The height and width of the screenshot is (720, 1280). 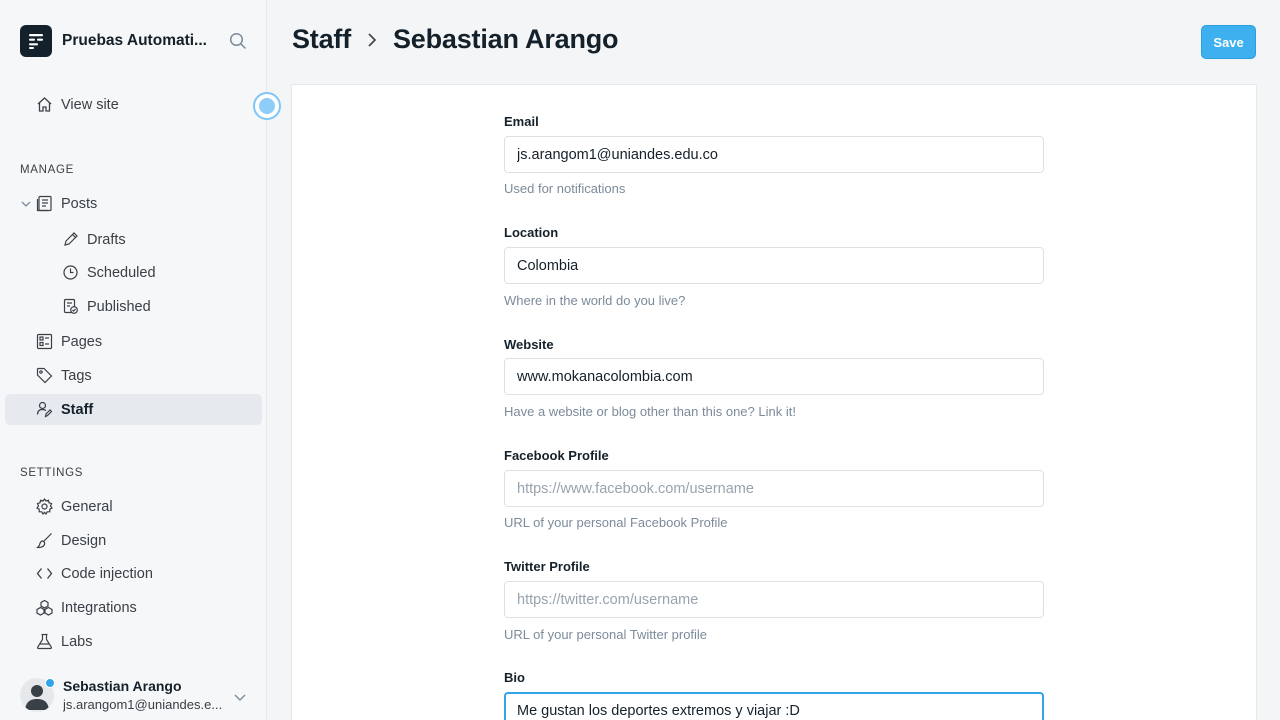 I want to click on sidebar-item-published: Published, so click(x=106, y=306).